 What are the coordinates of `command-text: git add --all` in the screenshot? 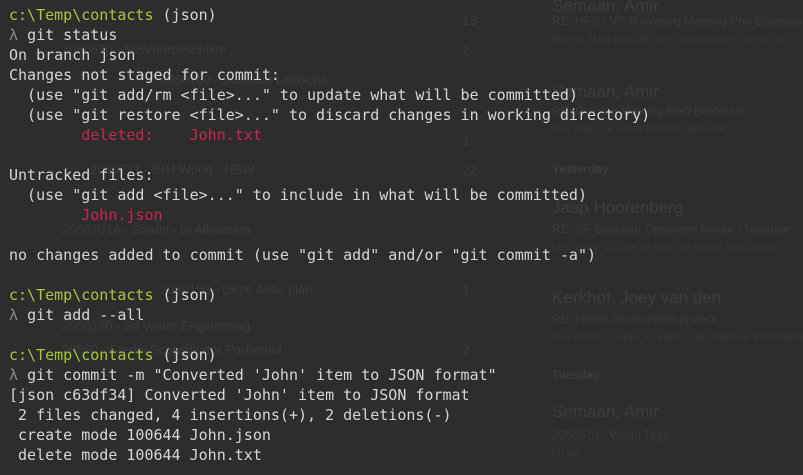 It's located at (86, 315).